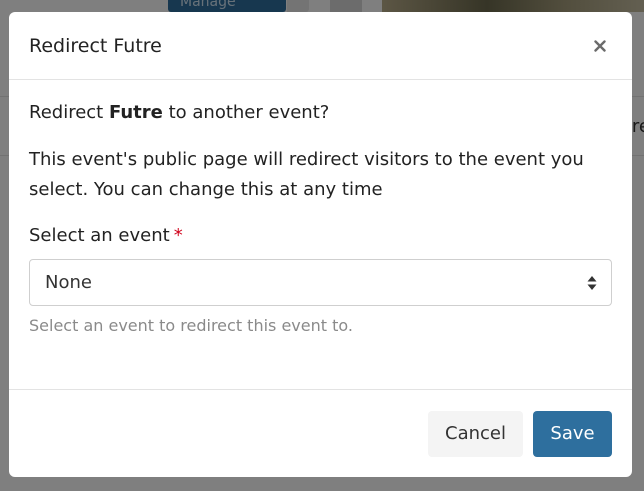  I want to click on close-button, so click(600, 46).